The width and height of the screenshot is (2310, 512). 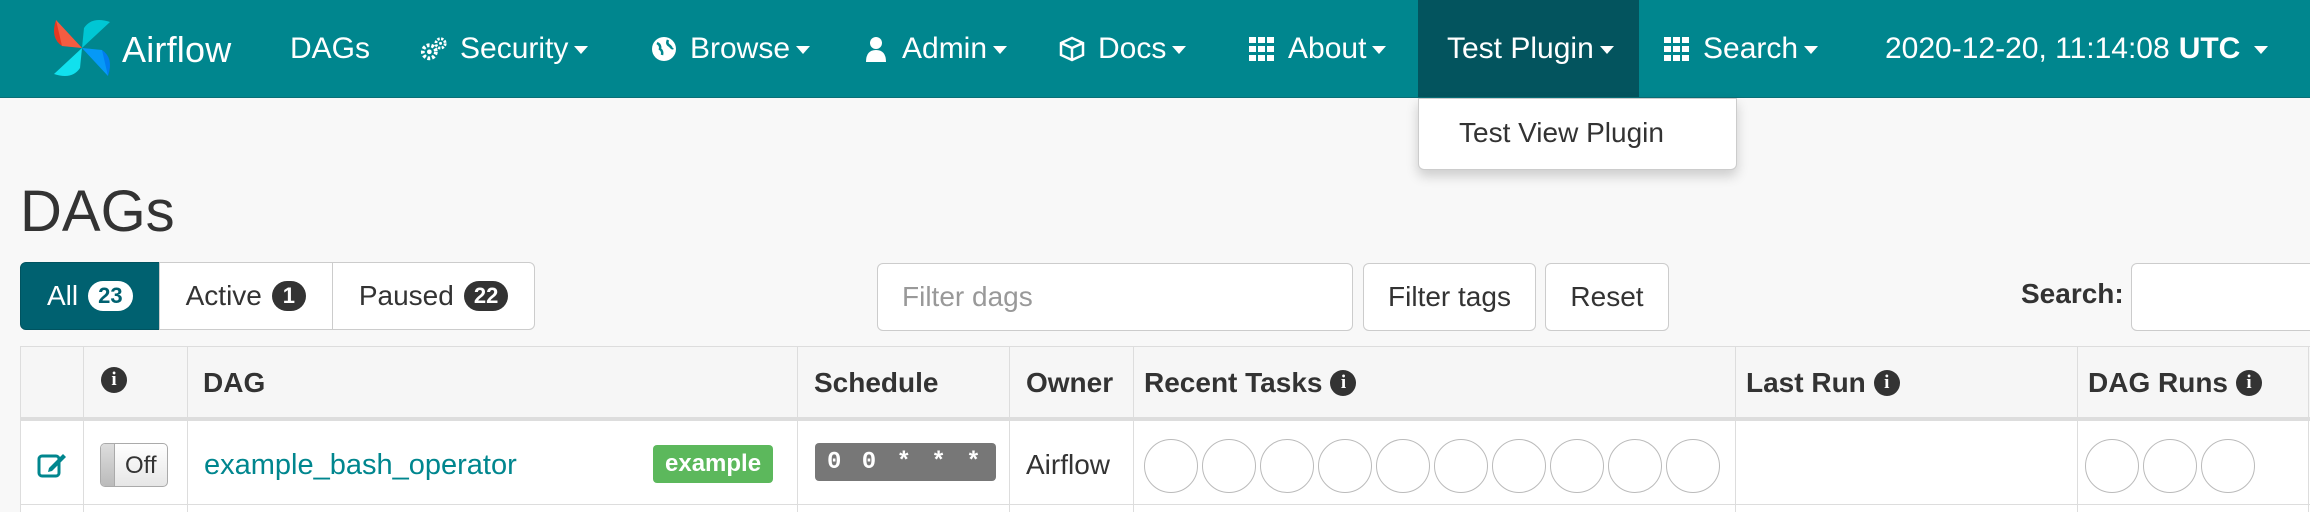 I want to click on dag-id-link: example_bash_operator, so click(x=360, y=465).